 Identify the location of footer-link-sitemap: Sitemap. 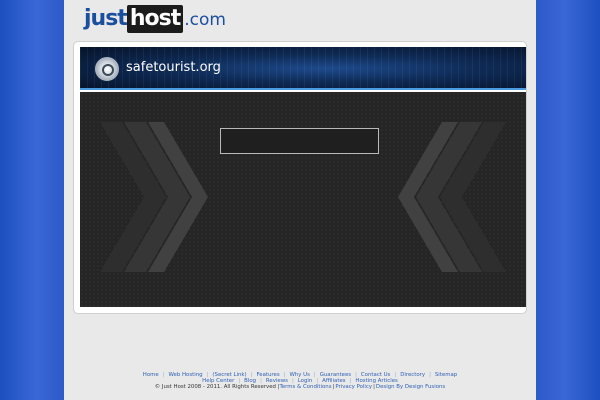
(446, 375).